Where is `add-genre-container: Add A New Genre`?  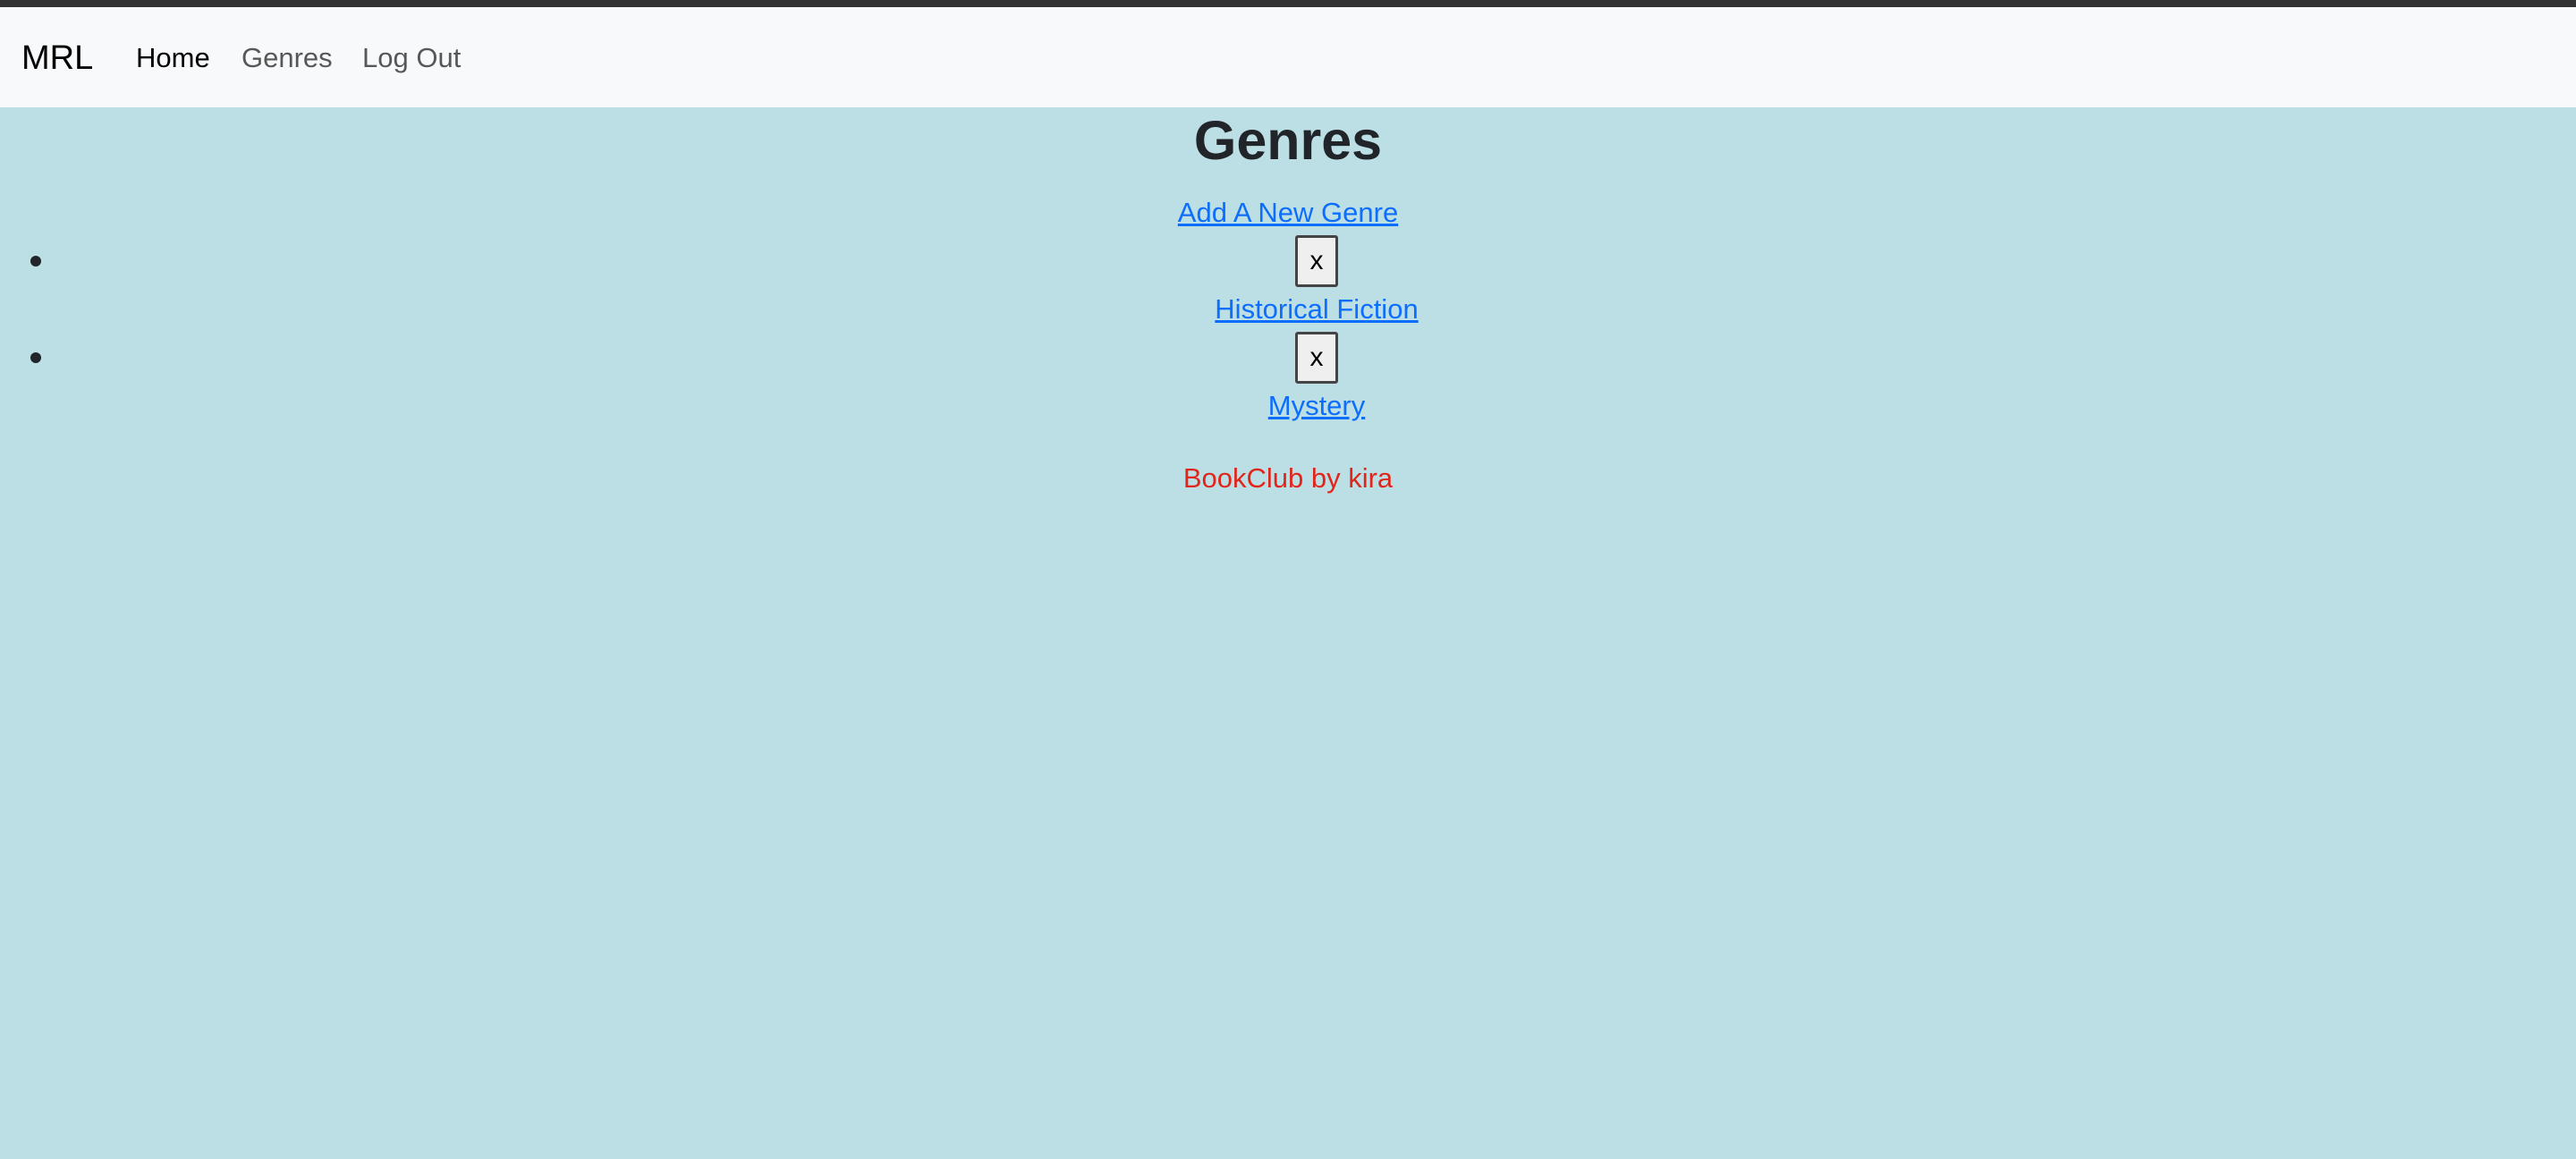
add-genre-container: Add A New Genre is located at coordinates (1288, 212).